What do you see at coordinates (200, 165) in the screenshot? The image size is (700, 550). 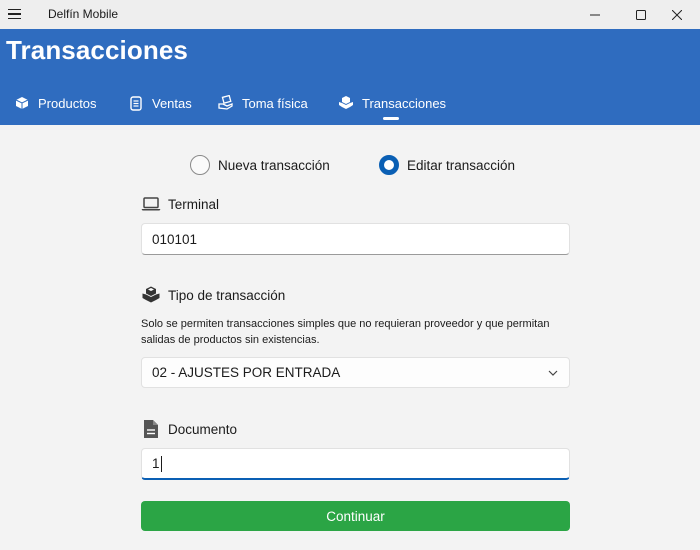 I see `radio-circle` at bounding box center [200, 165].